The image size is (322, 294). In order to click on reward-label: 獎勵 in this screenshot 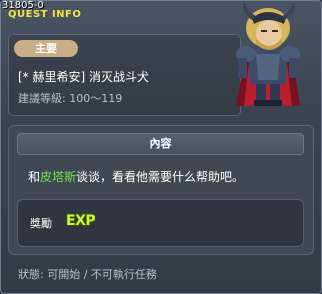, I will do `click(41, 223)`.